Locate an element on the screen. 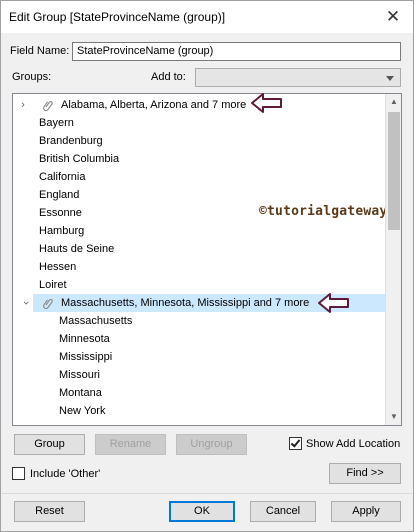 This screenshot has height=532, width=414. title-bar: Edit Group [StateProvinceName (group)] ✕ is located at coordinates (207, 17).